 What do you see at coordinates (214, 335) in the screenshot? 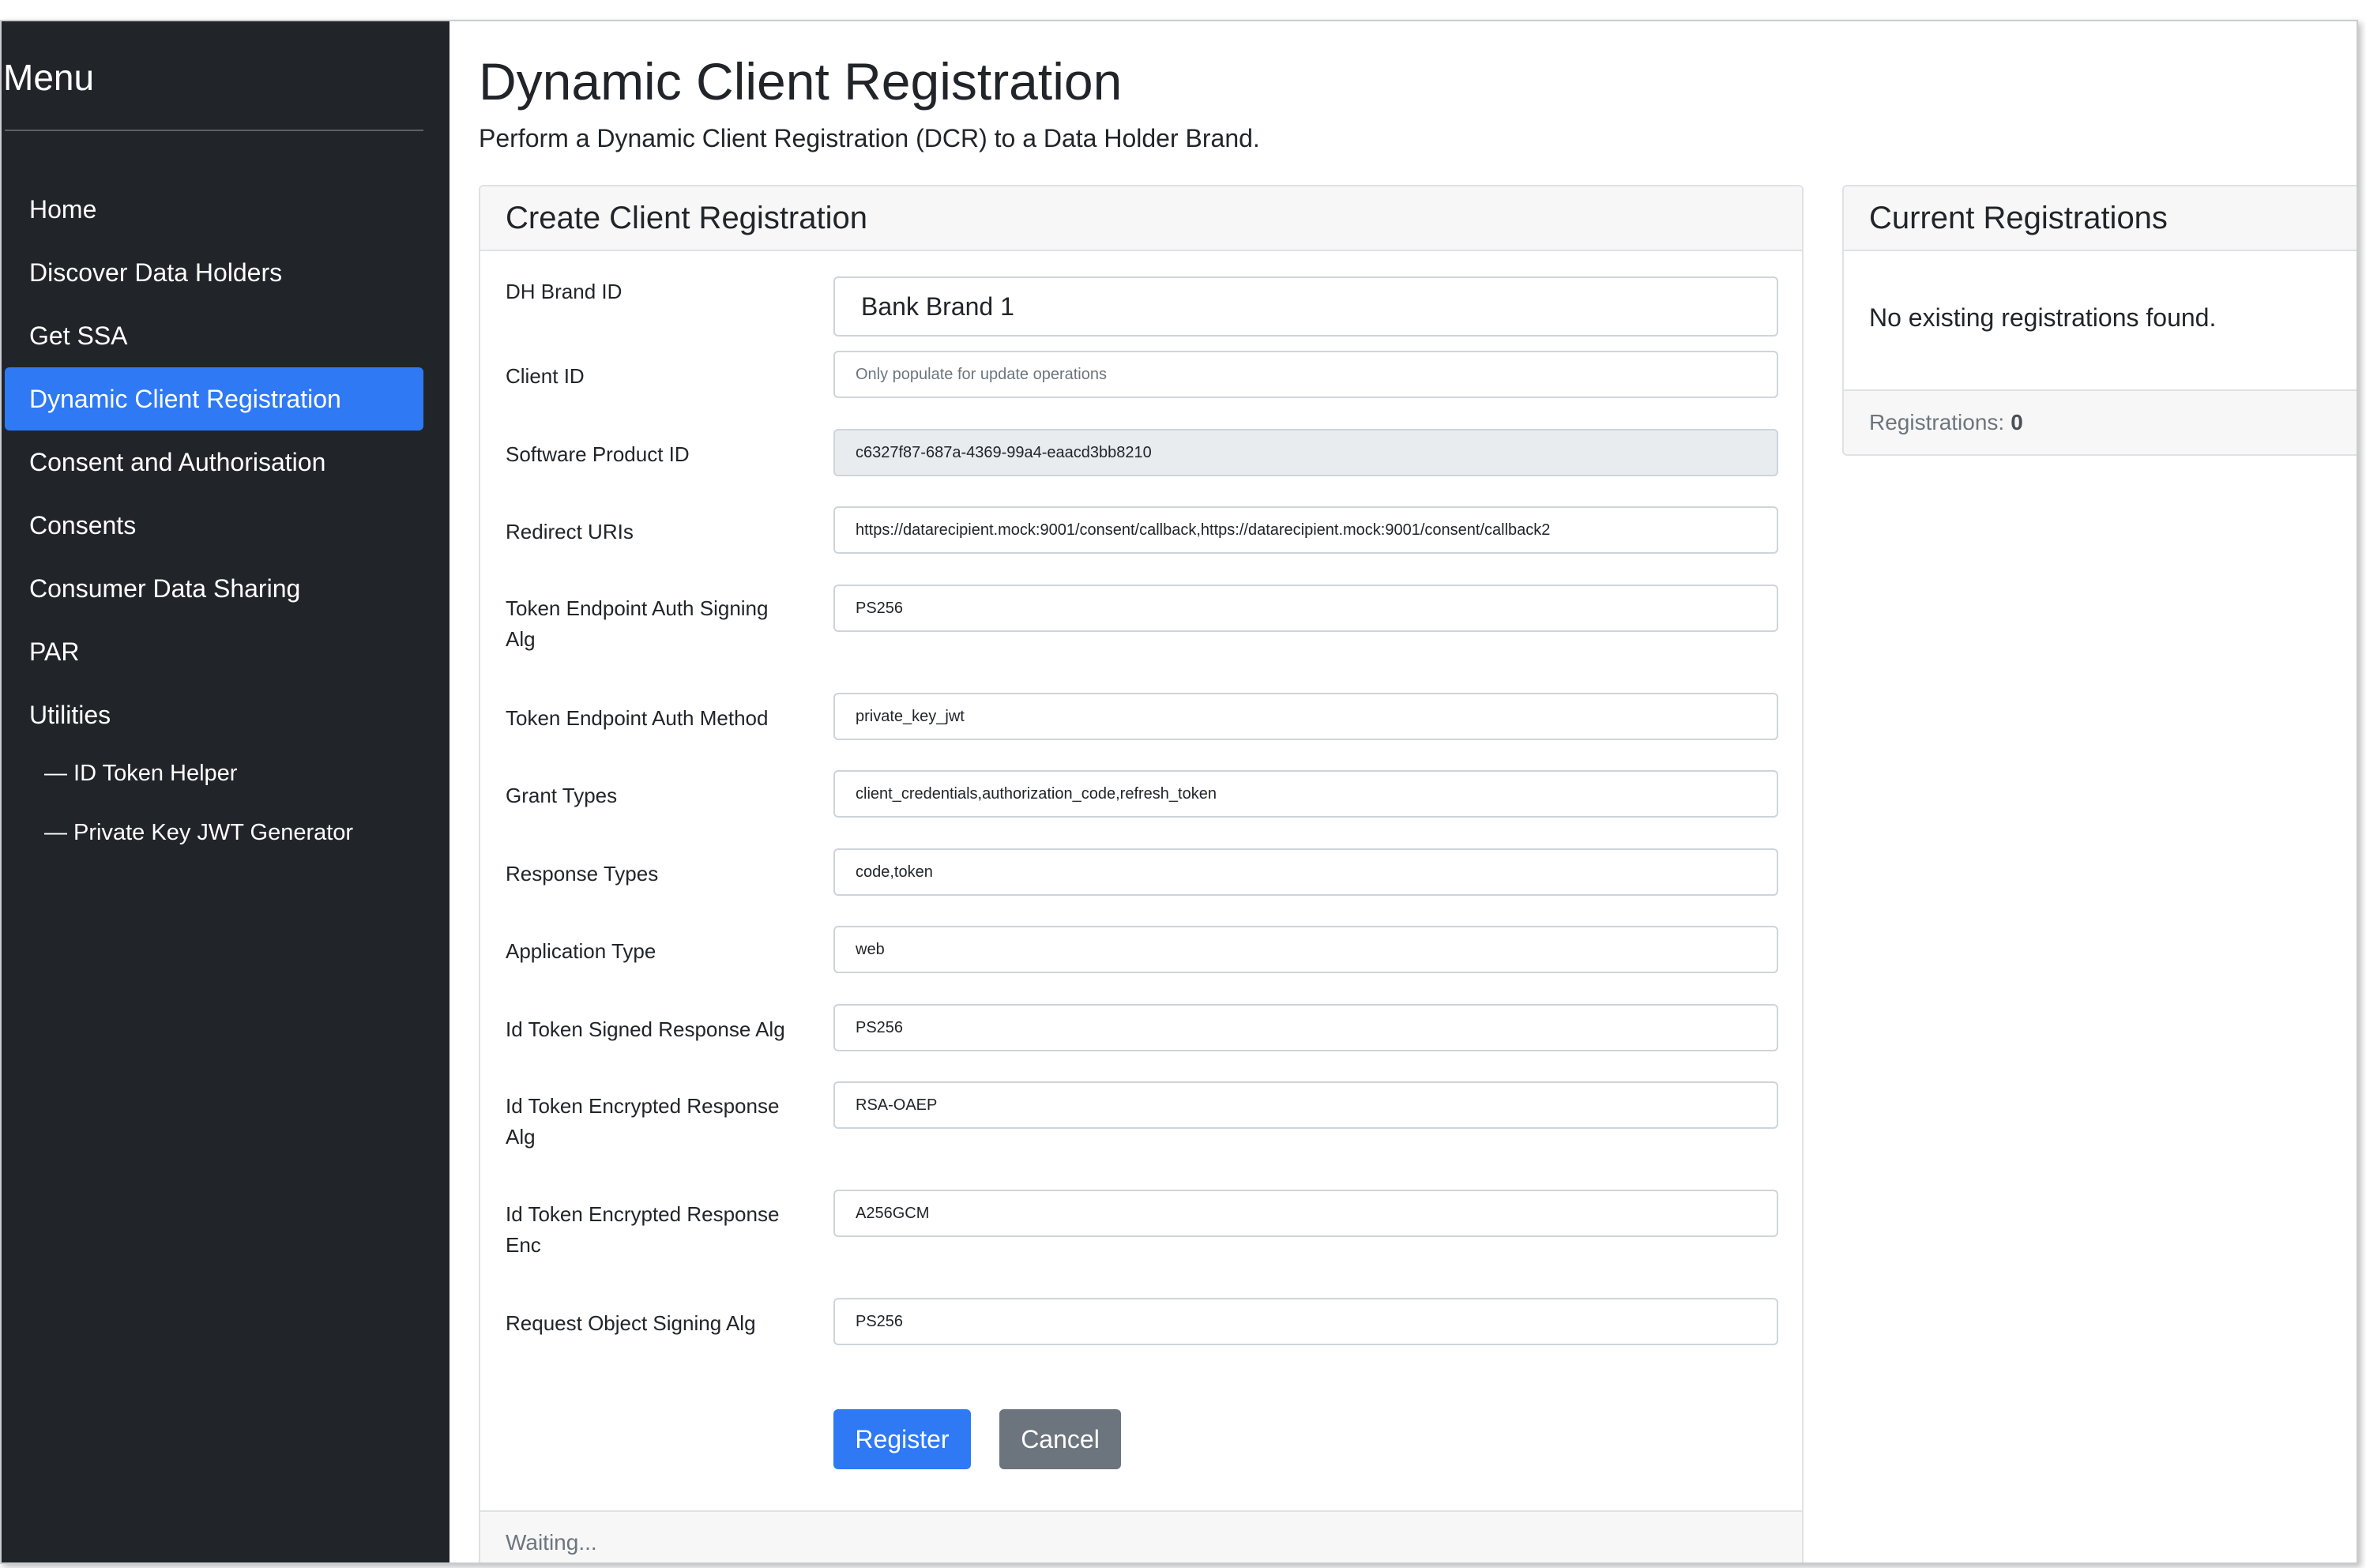
I see `nav-item-get-ssa: Get SSA` at bounding box center [214, 335].